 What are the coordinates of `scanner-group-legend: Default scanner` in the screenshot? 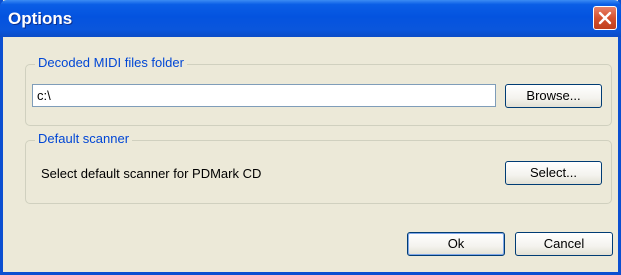 It's located at (84, 138).